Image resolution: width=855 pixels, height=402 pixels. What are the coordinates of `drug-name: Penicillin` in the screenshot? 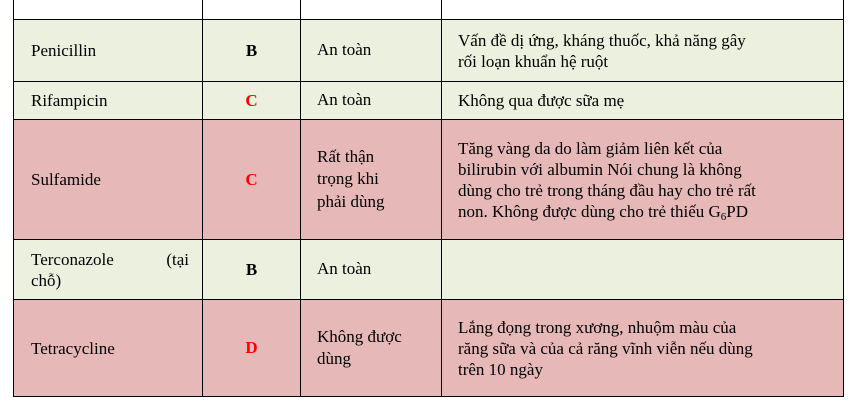 It's located at (64, 50).